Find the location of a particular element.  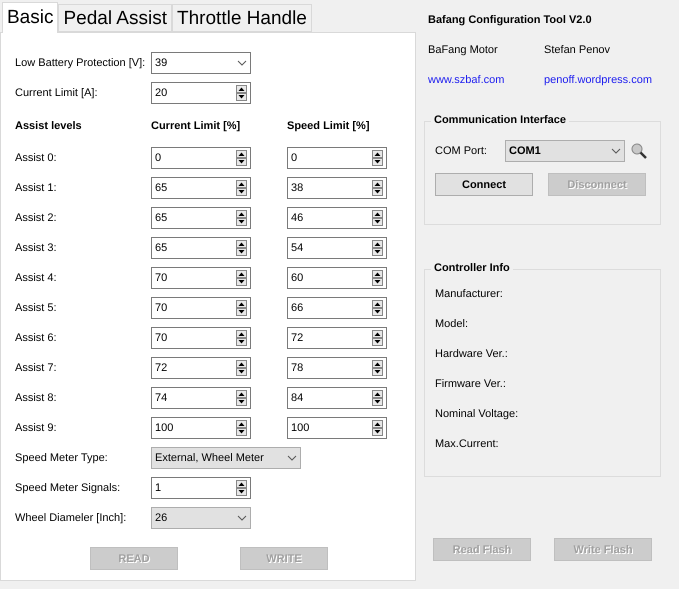

info-label: Nominal Voltage: is located at coordinates (477, 415).